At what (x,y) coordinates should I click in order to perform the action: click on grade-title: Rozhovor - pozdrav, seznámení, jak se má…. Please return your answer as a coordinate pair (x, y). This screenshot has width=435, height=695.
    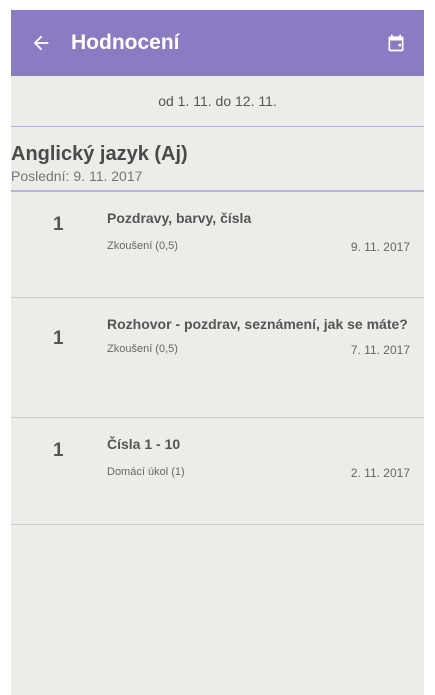
    Looking at the image, I should click on (257, 324).